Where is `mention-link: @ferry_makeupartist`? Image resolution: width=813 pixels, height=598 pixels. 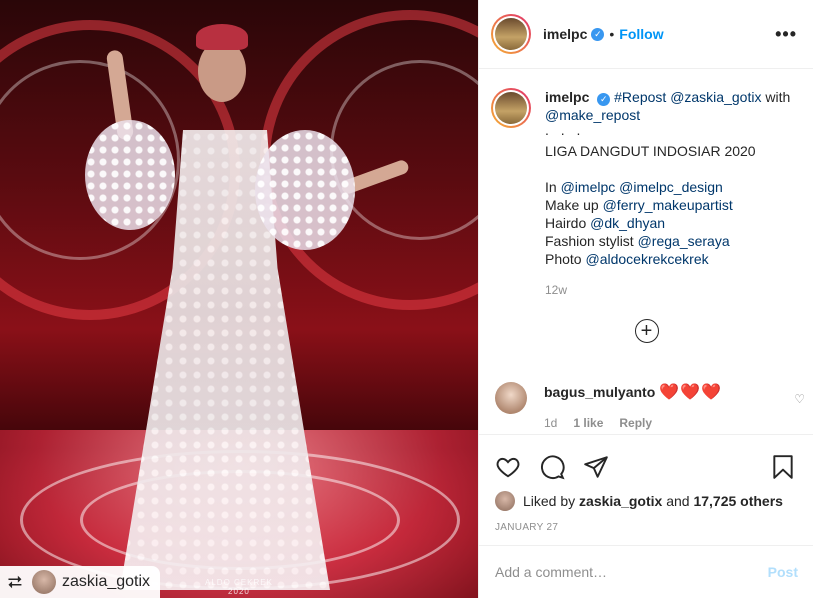
mention-link: @ferry_makeupartist is located at coordinates (668, 205).